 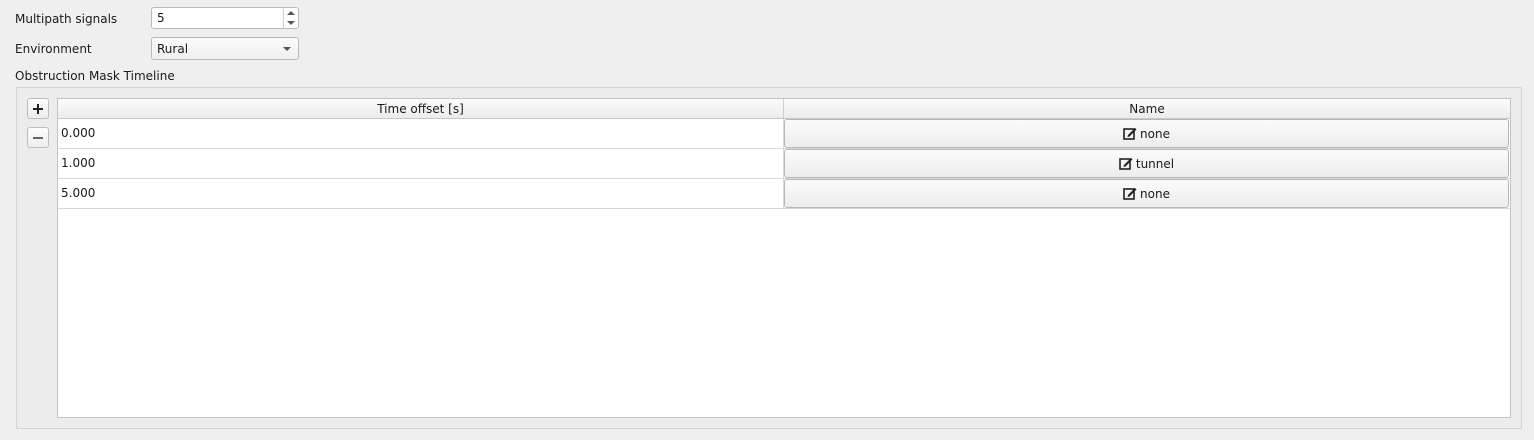 I want to click on table-row: 5.000 none, so click(x=784, y=194).